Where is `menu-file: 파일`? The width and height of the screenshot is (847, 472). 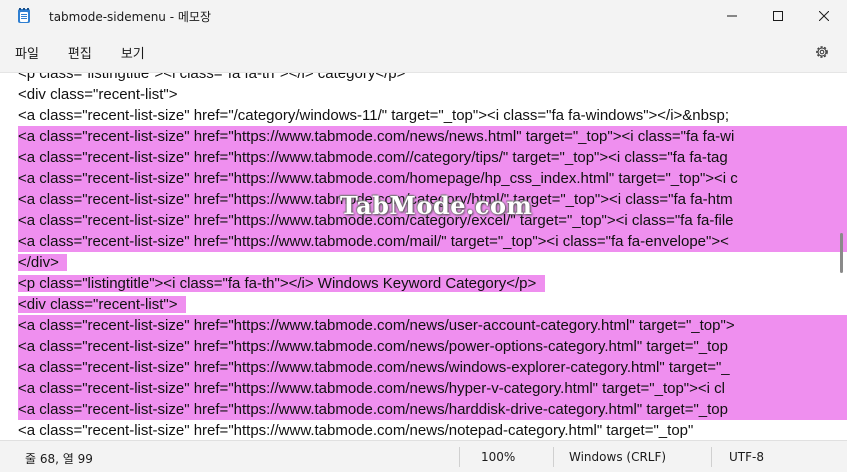 menu-file: 파일 is located at coordinates (27, 52).